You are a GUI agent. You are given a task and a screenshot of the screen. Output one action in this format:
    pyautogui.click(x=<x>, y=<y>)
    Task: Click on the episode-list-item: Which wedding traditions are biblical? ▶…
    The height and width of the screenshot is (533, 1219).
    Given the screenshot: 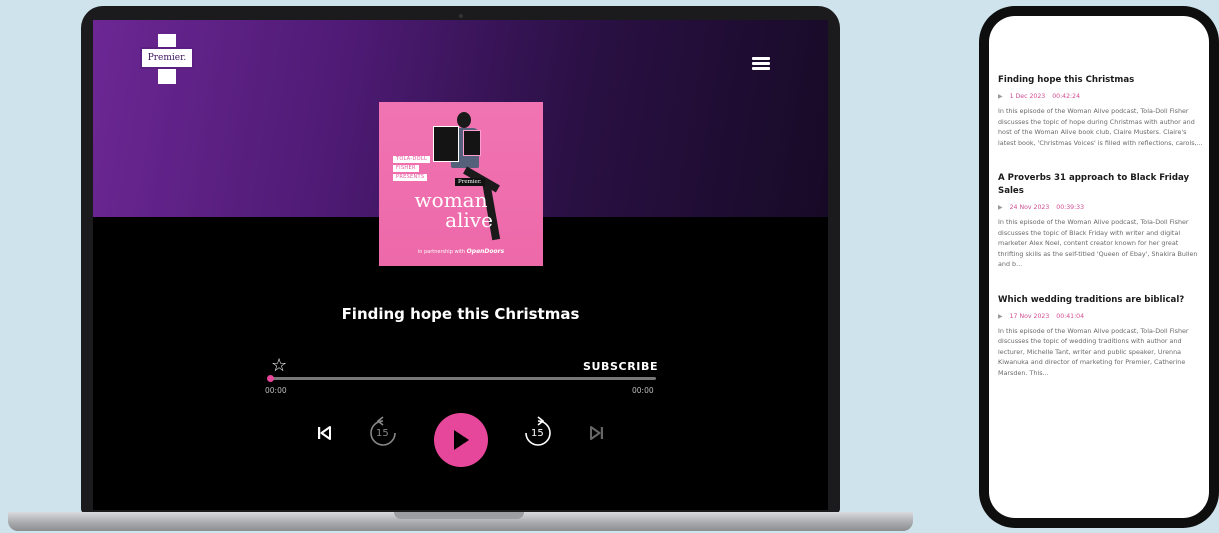 What is the action you would take?
    pyautogui.click(x=1101, y=336)
    